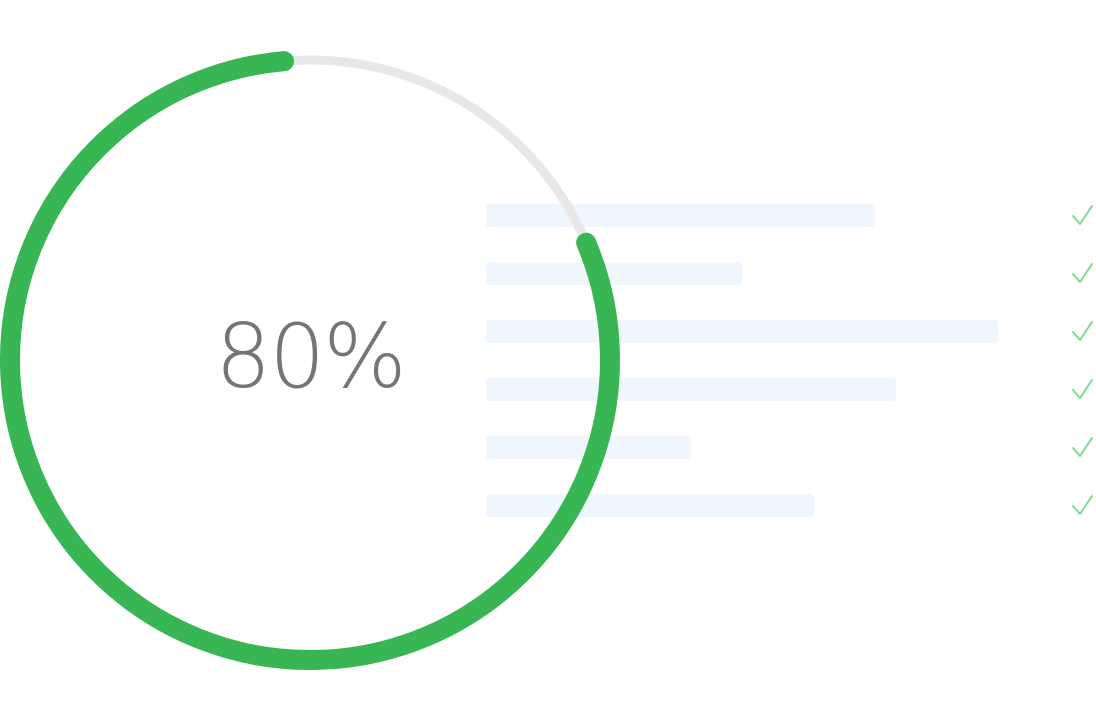 This screenshot has width=1096, height=720. I want to click on progress-percent-label: 80%, so click(311, 356).